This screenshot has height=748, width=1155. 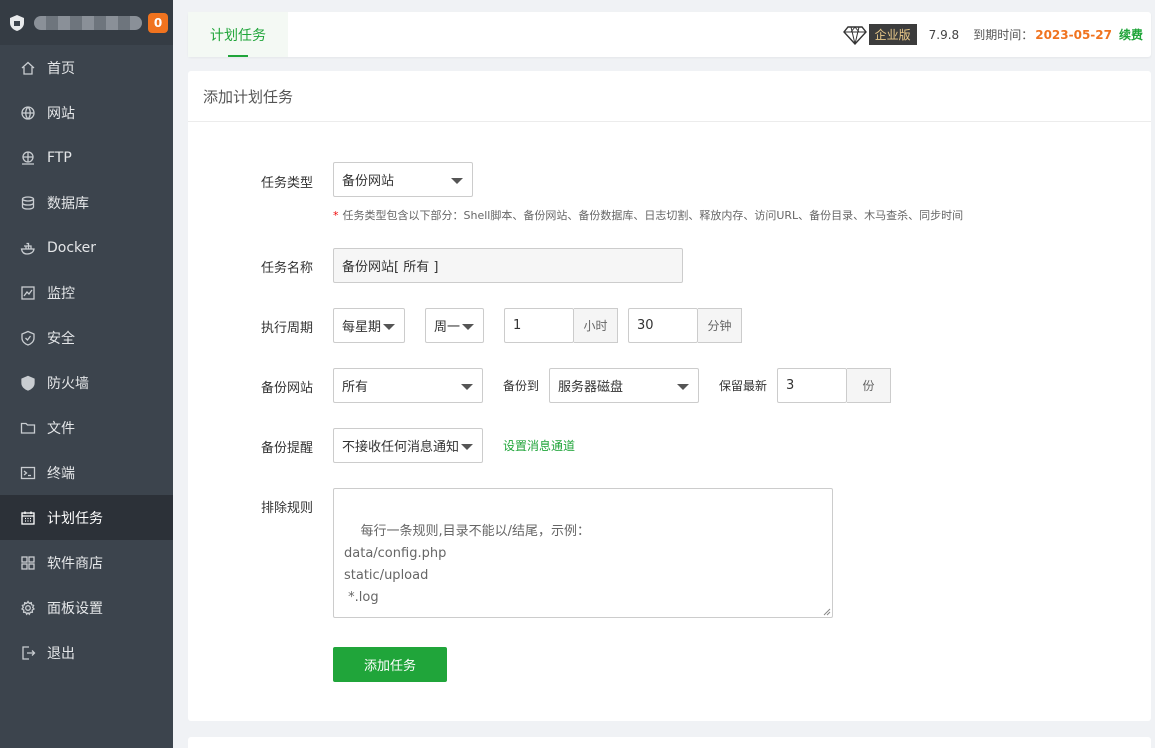 I want to click on shield-icon, so click(x=28, y=338).